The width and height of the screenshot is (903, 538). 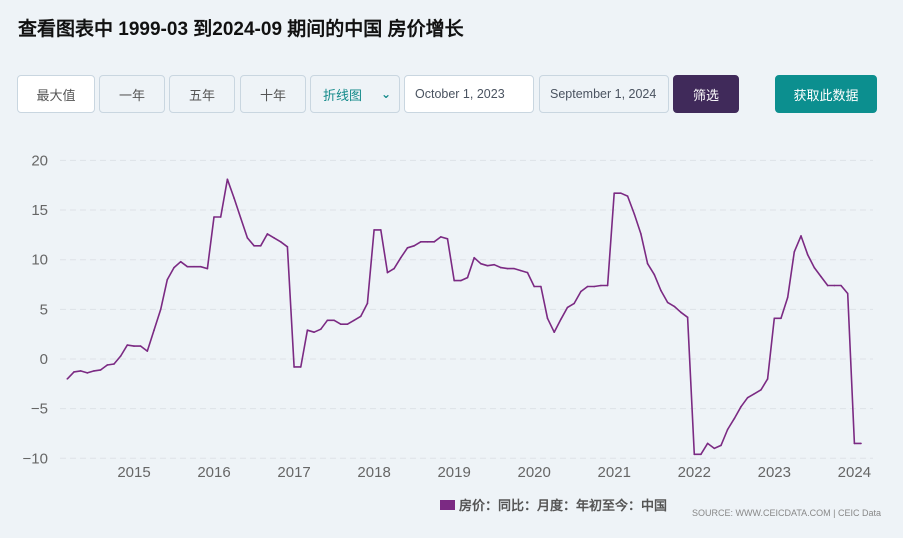 I want to click on y-tick-label: 20, so click(x=39, y=160).